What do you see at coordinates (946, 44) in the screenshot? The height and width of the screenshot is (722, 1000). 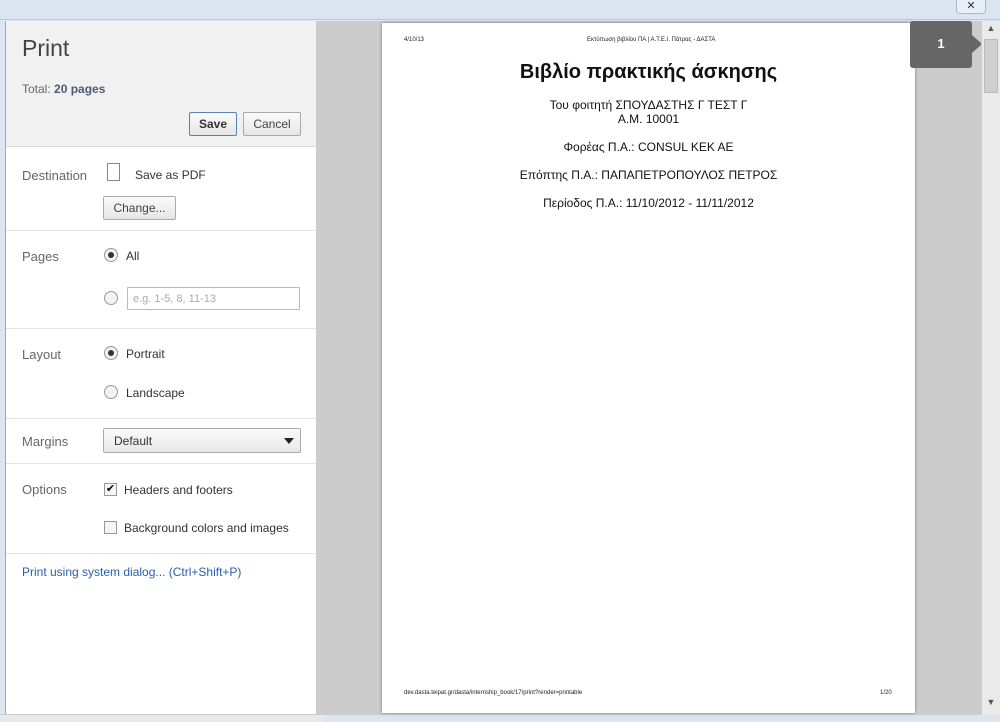 I see `page-number-badge: 1` at bounding box center [946, 44].